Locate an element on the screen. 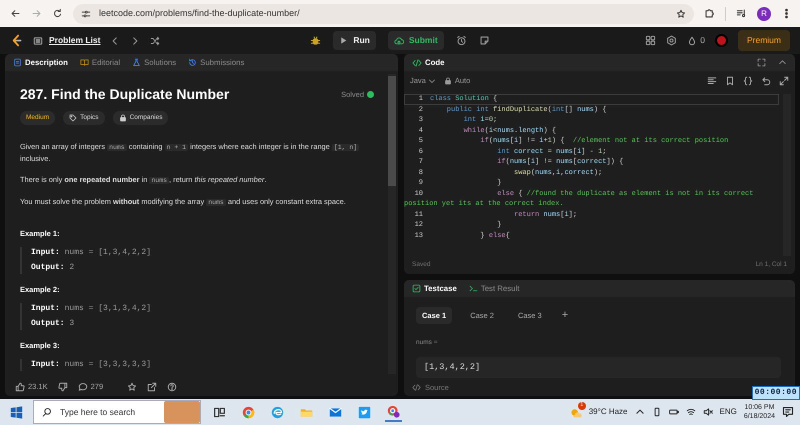 This screenshot has width=800, height=425. premium-button: Premium is located at coordinates (764, 40).